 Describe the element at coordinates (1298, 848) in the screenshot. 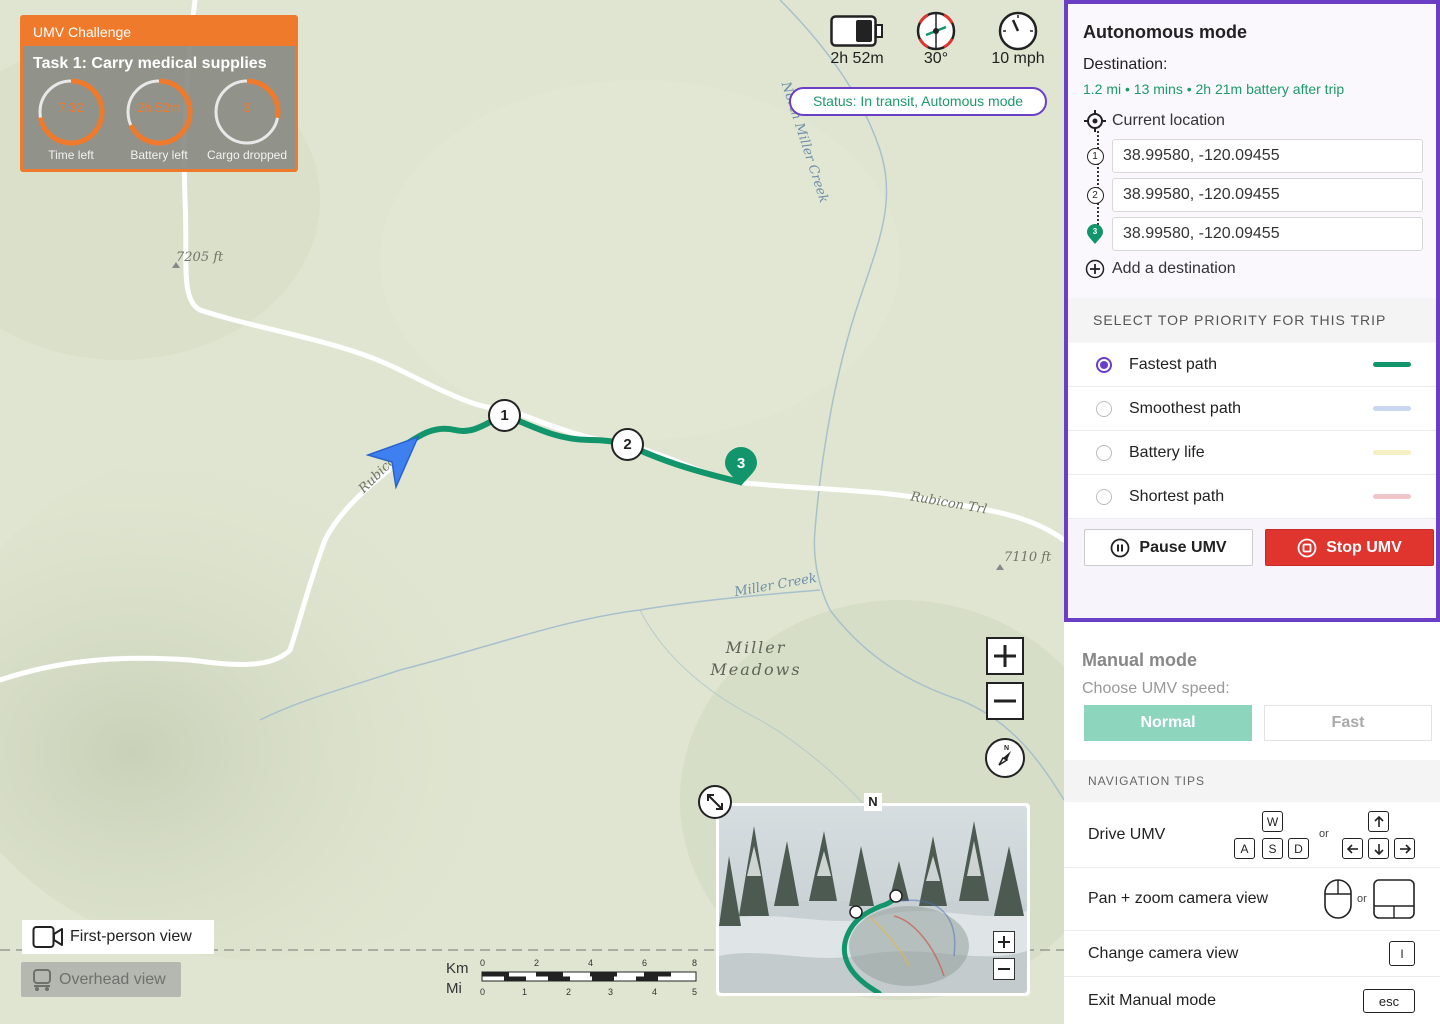

I see `key-d: D` at that location.